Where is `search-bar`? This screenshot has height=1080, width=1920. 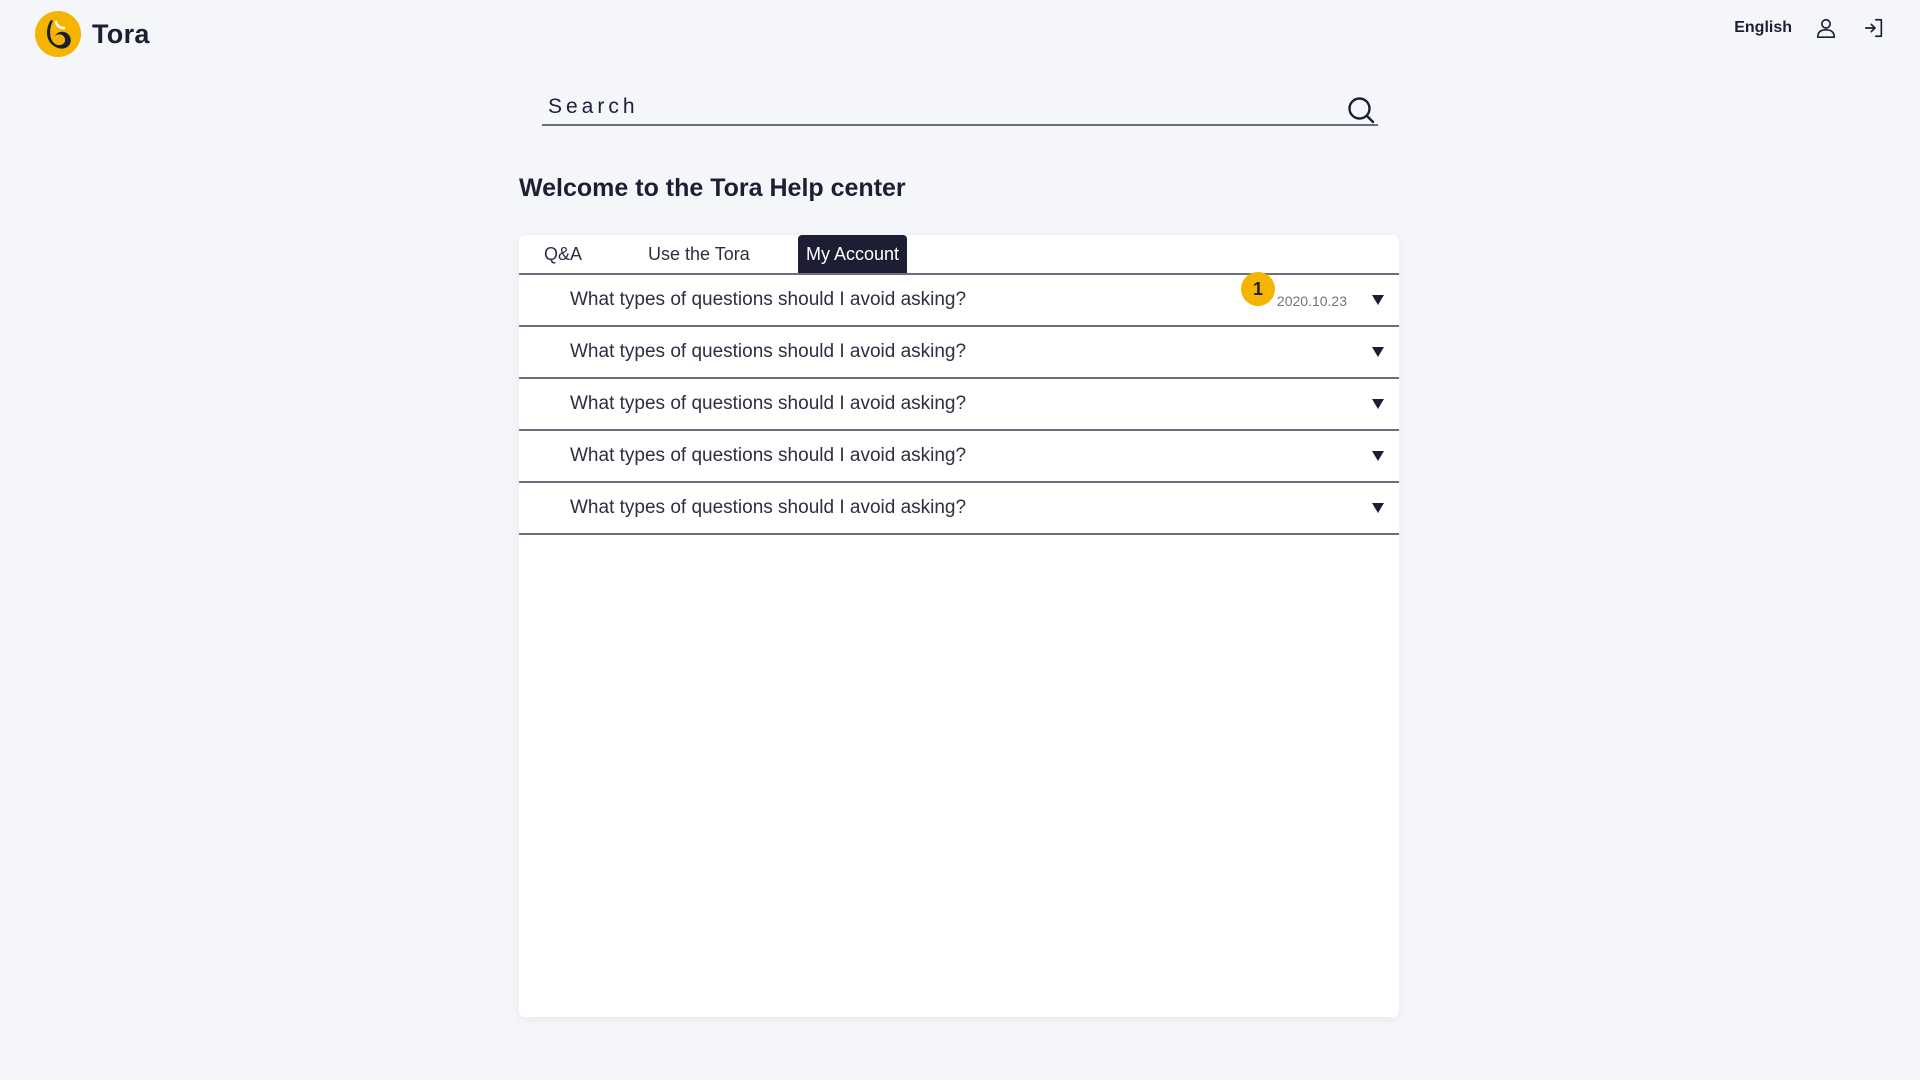
search-bar is located at coordinates (960, 107).